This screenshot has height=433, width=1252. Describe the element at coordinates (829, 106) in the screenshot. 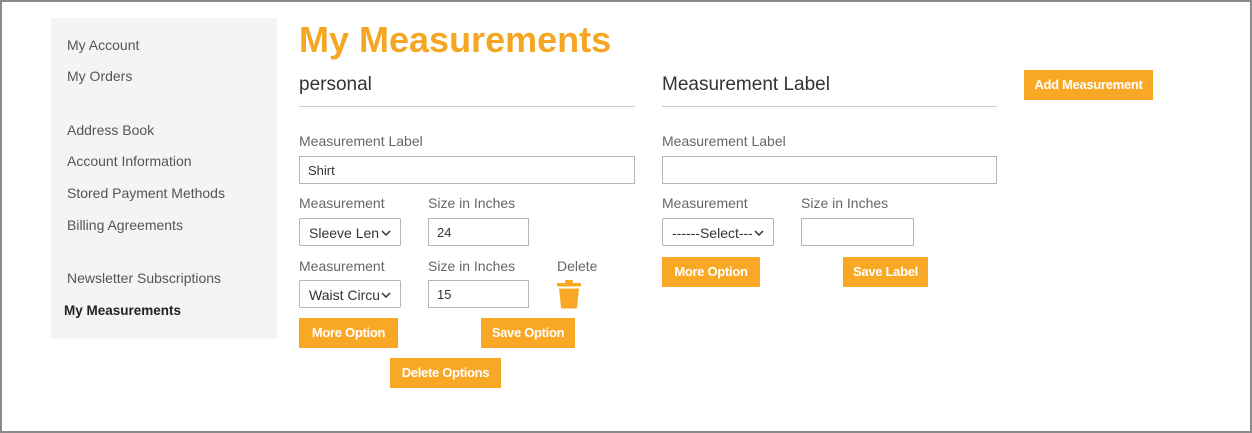

I see `right-divider` at that location.